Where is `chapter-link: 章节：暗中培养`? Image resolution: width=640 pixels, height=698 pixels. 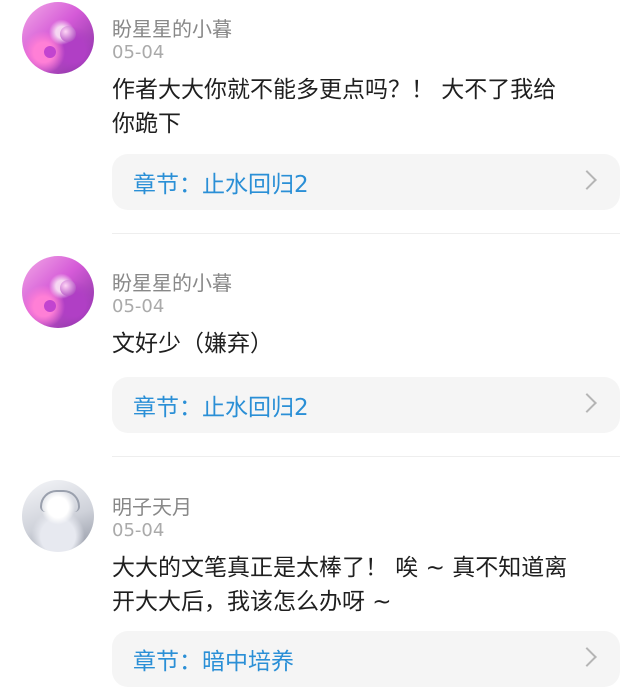 chapter-link: 章节：暗中培养 is located at coordinates (366, 659).